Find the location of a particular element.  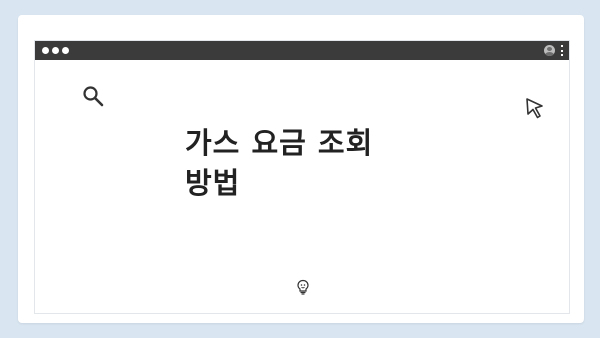

browser-titlebar is located at coordinates (302, 50).